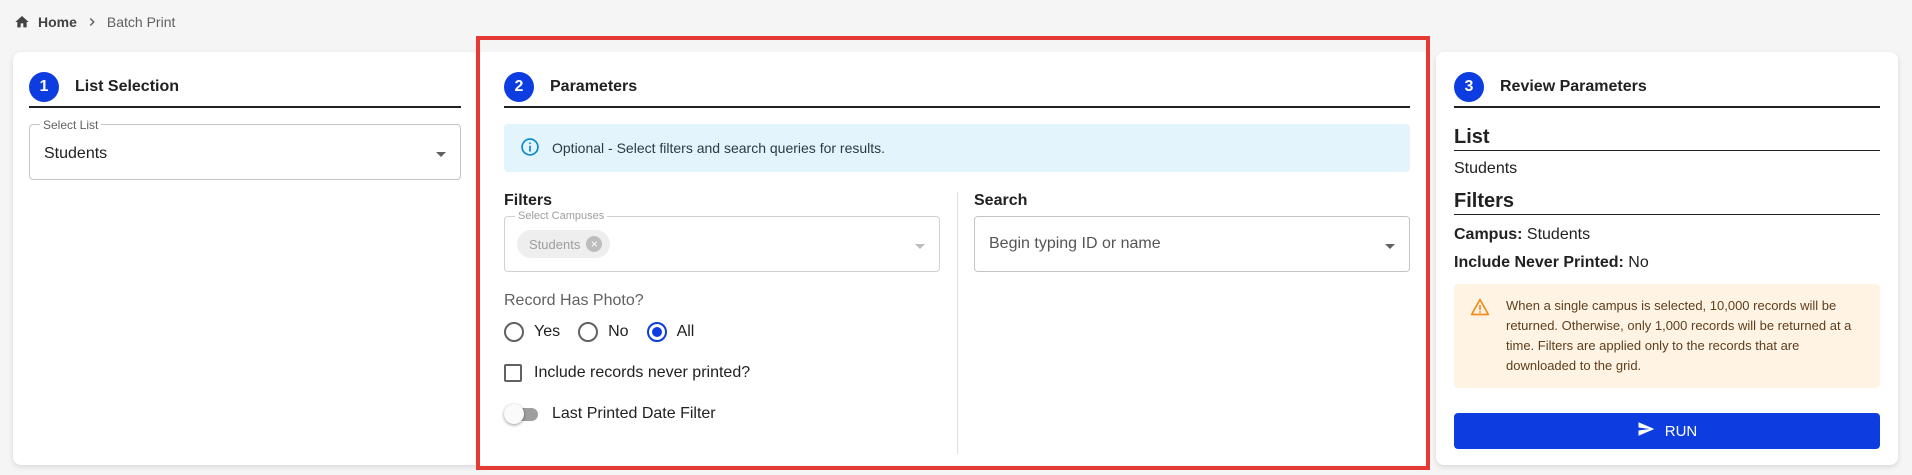 This screenshot has height=475, width=1912. Describe the element at coordinates (656, 332) in the screenshot. I see `radio-all-circle` at that location.